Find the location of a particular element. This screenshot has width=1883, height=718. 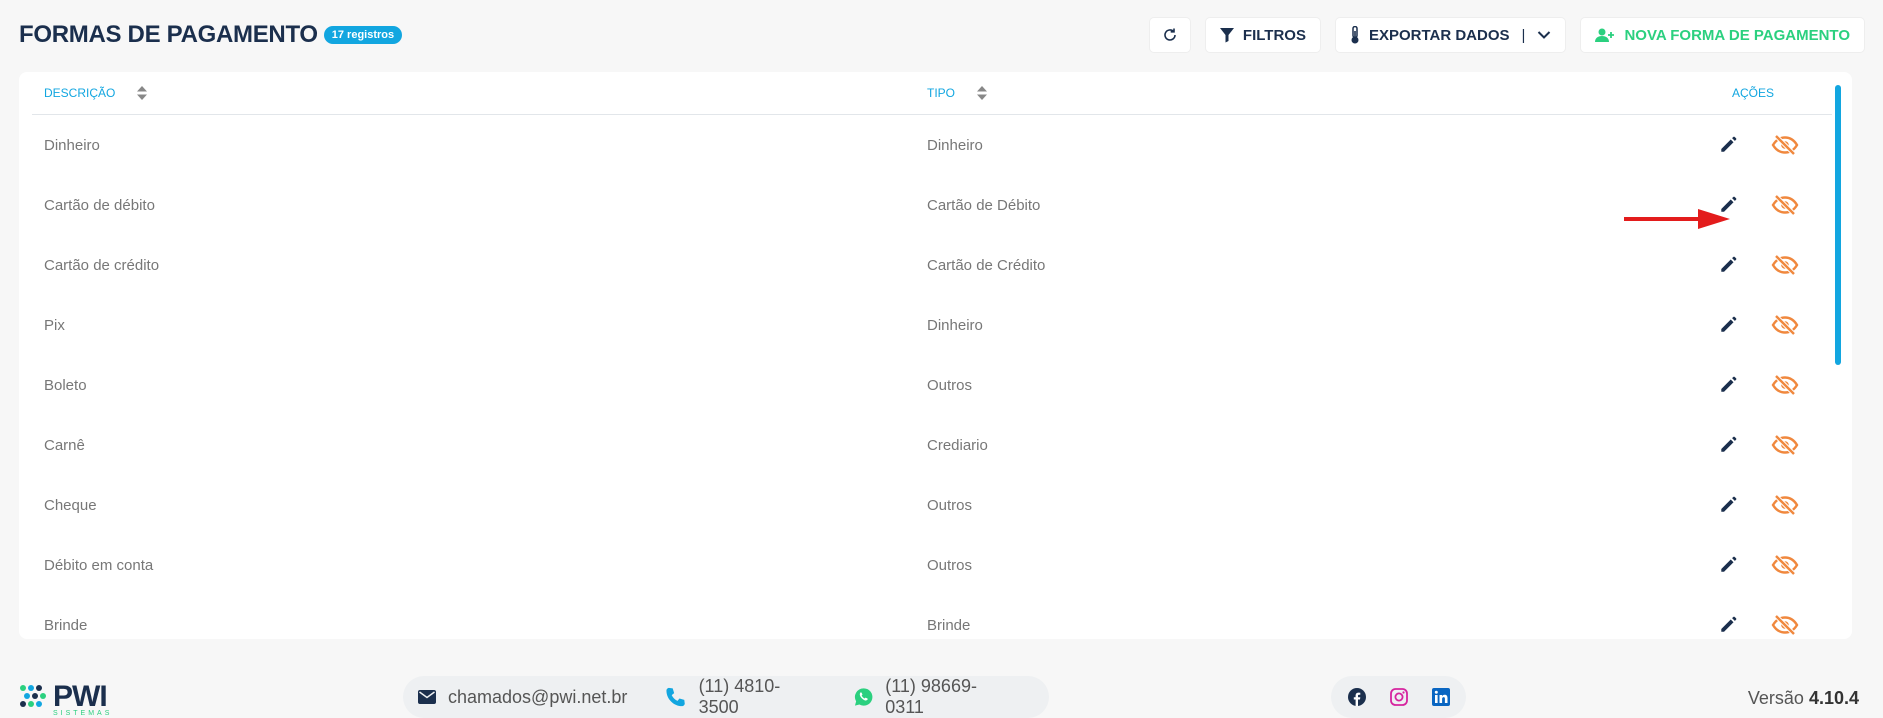

table-row: Brinde Brinde is located at coordinates (932, 617).